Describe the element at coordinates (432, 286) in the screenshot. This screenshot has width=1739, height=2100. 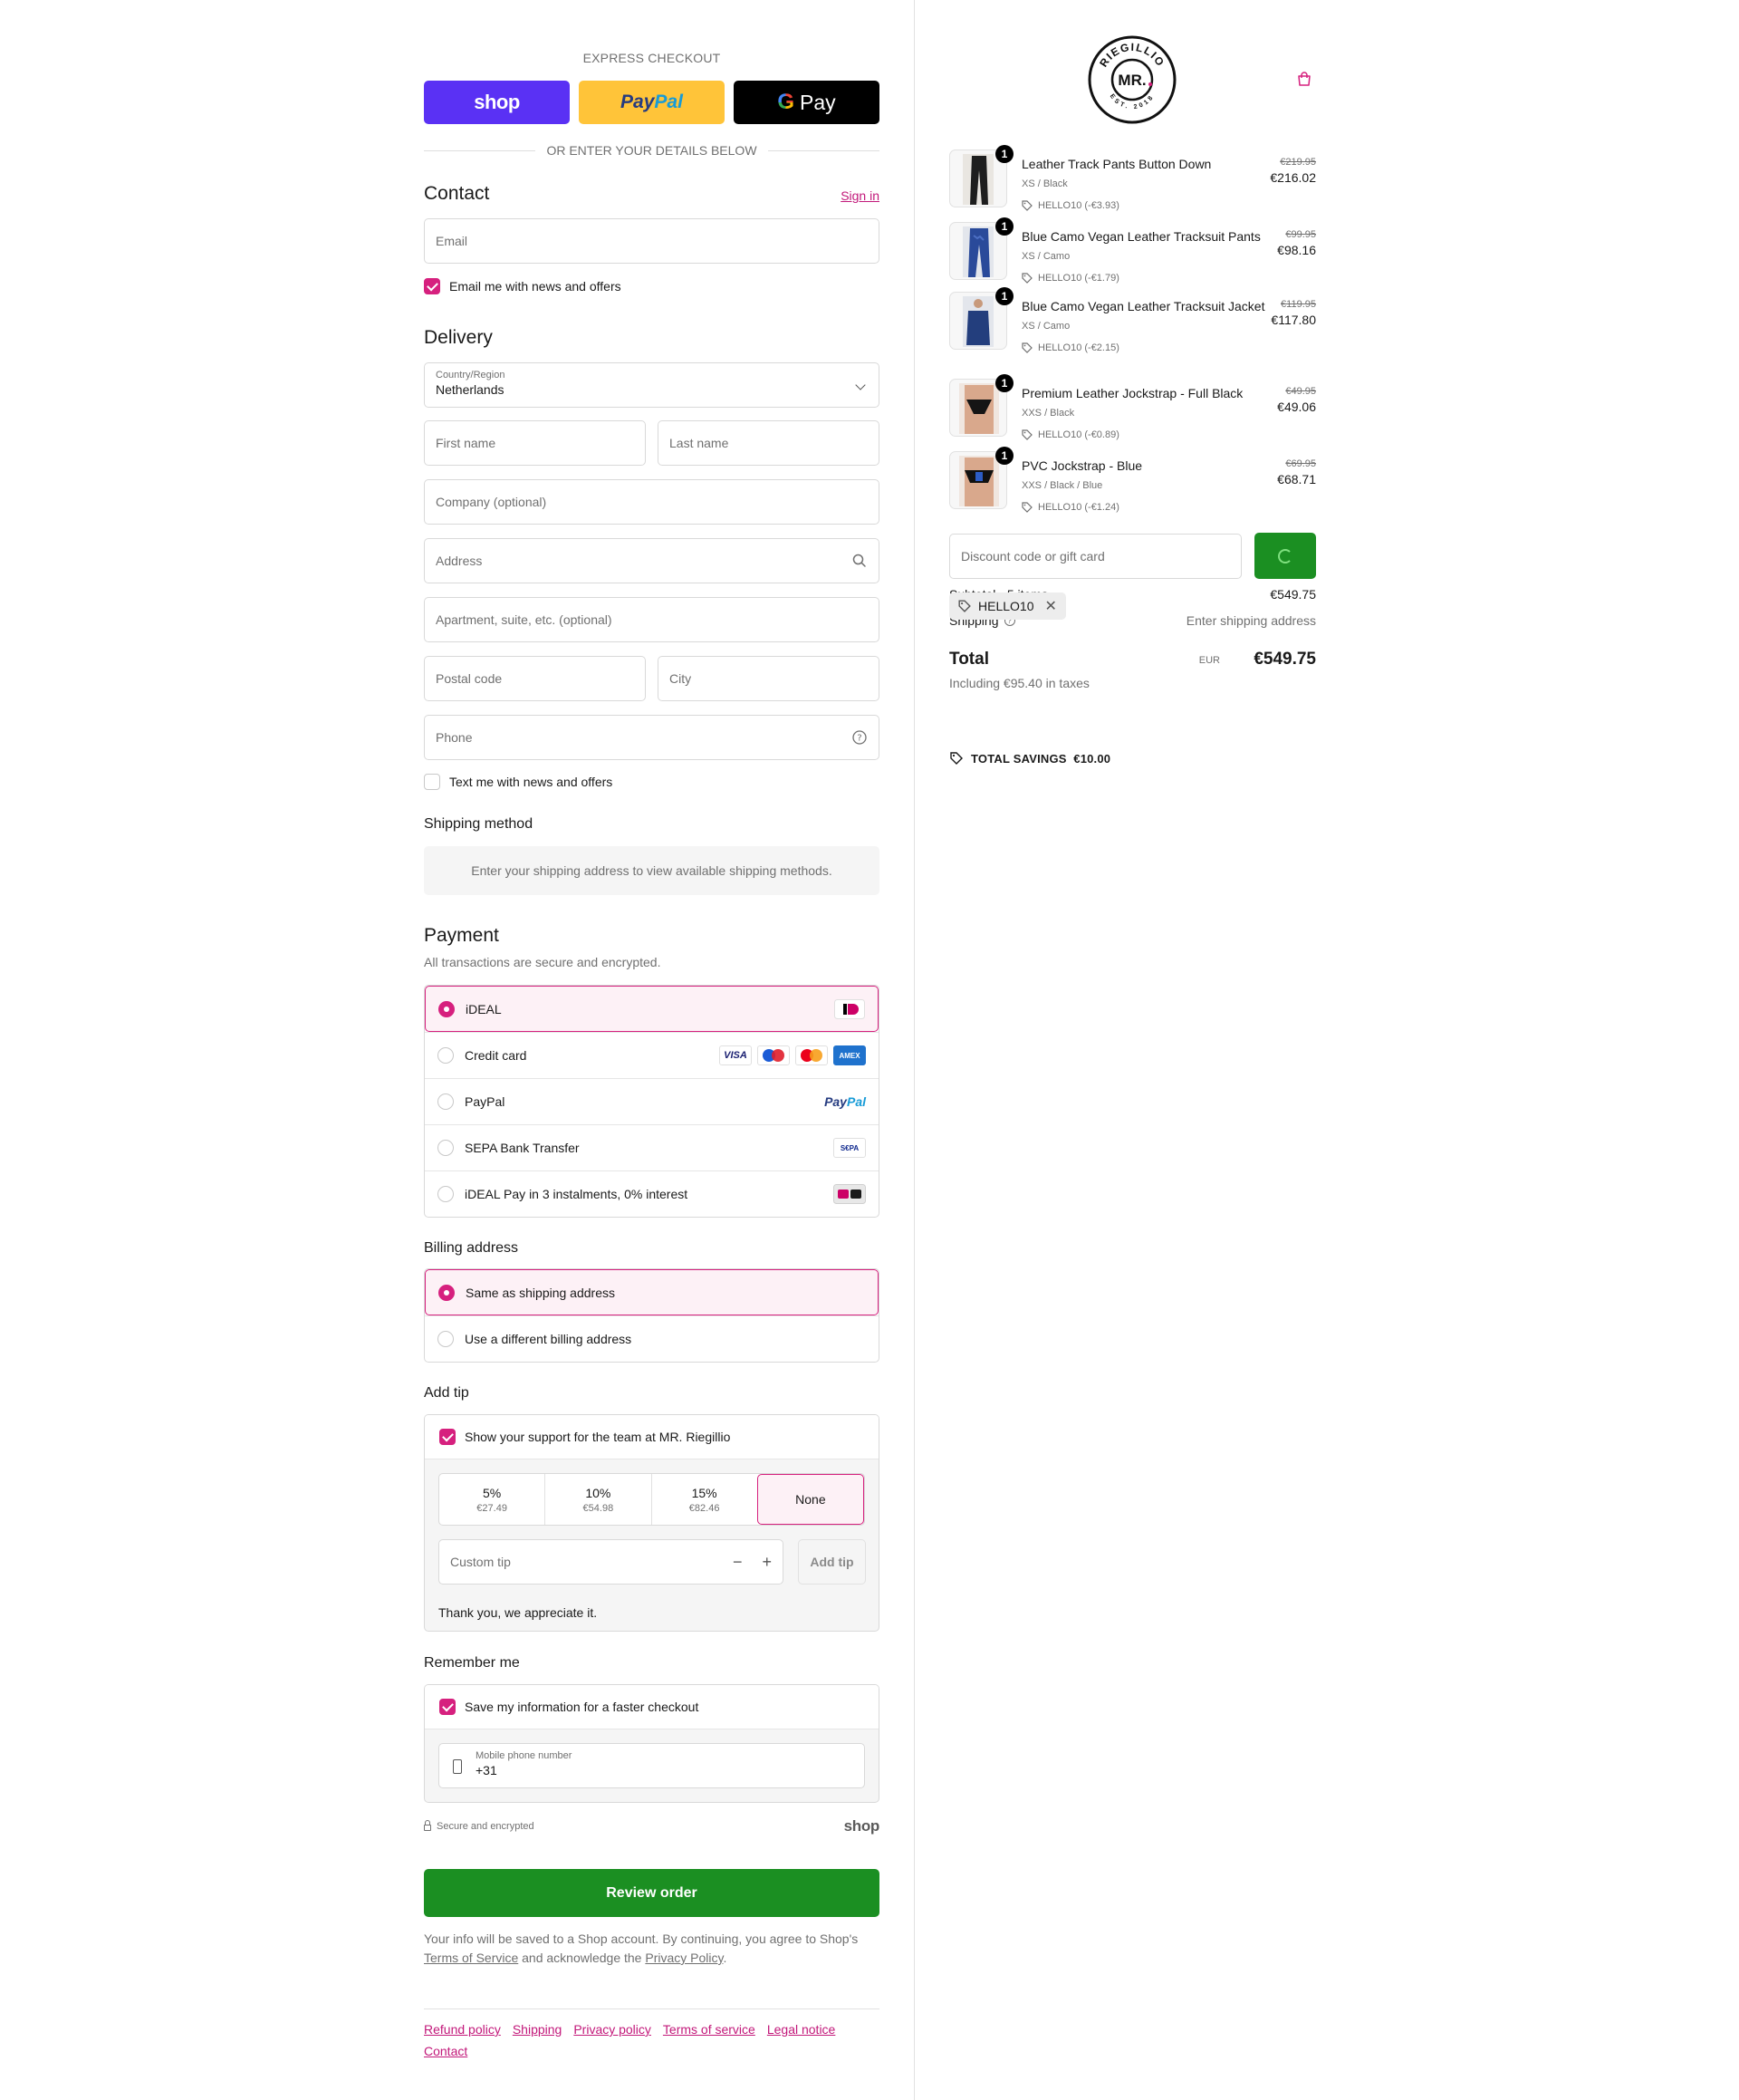
I see `newsletter-checkbox` at that location.